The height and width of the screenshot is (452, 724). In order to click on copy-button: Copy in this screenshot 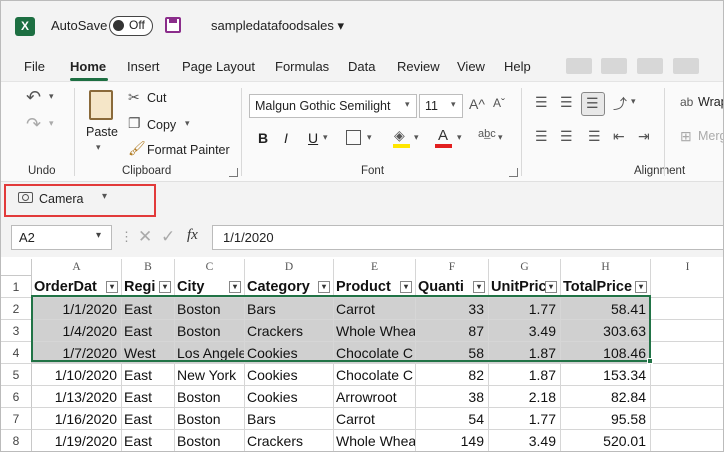, I will do `click(161, 125)`.